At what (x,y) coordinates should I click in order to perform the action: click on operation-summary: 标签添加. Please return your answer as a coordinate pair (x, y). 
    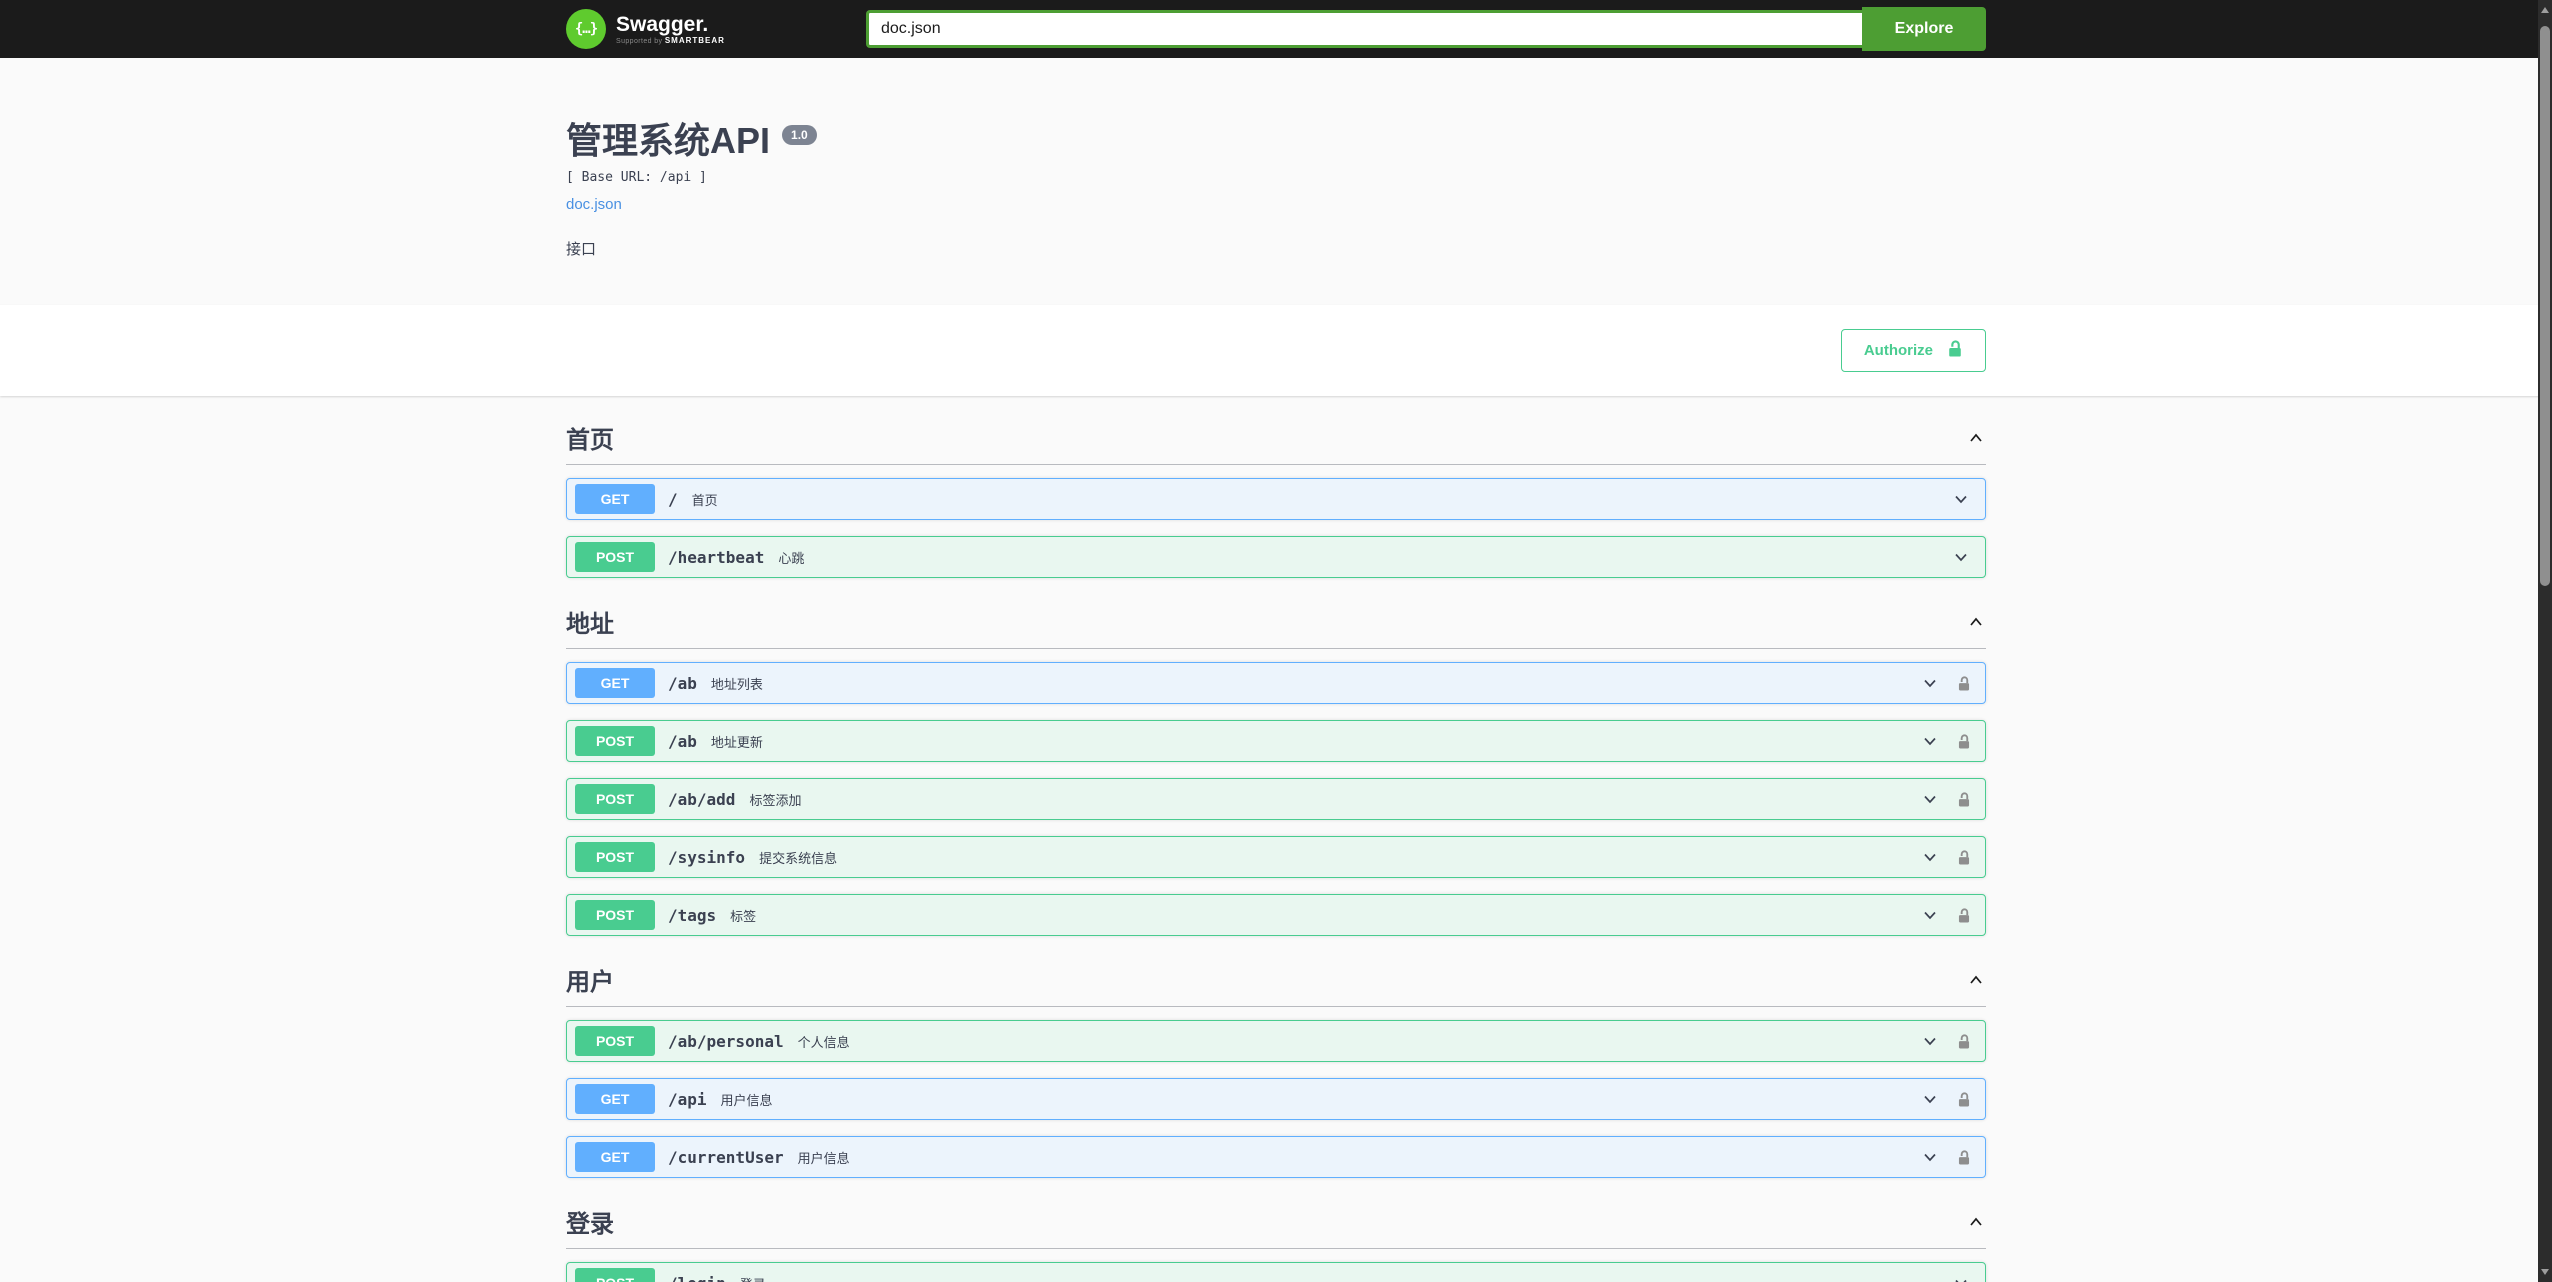
    Looking at the image, I should click on (775, 800).